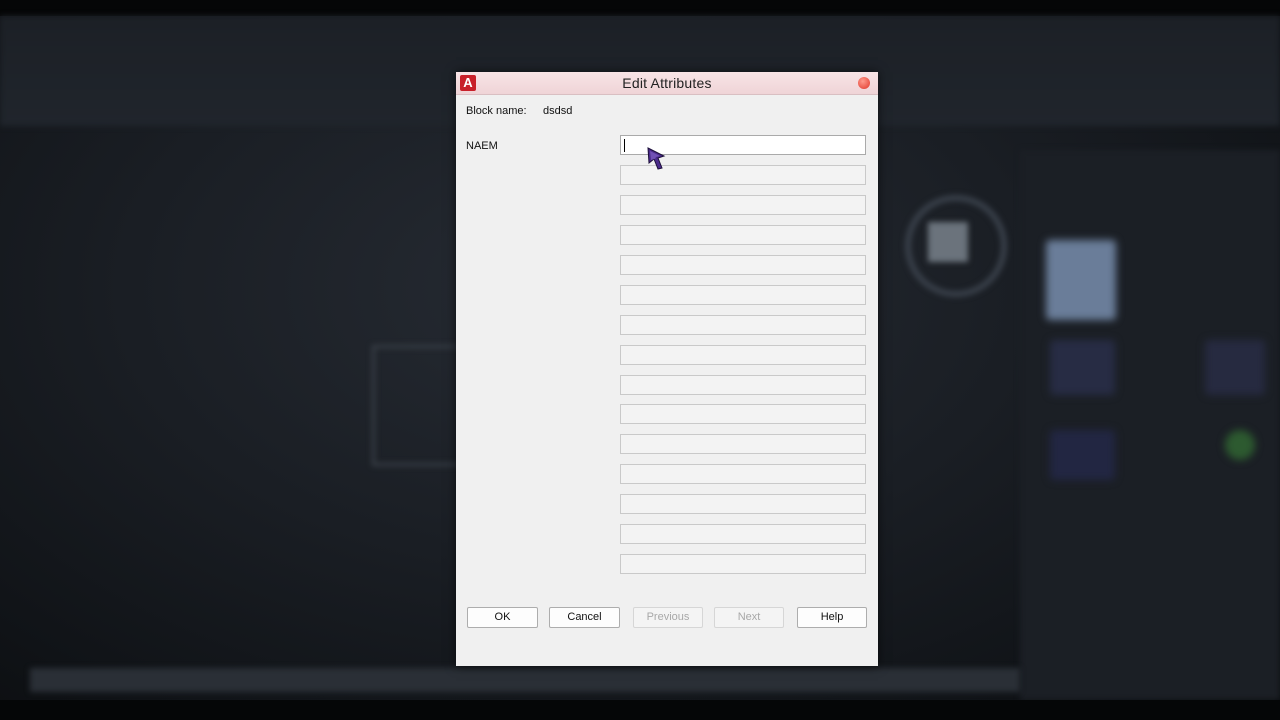 Image resolution: width=1280 pixels, height=720 pixels. What do you see at coordinates (656, 158) in the screenshot?
I see `mouse-pointer-icon` at bounding box center [656, 158].